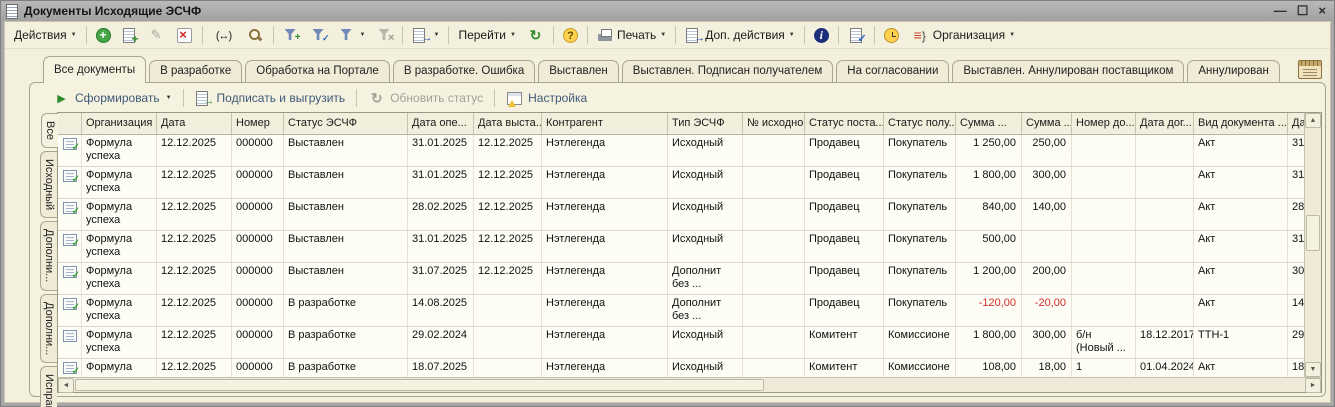 This screenshot has height=407, width=1335. What do you see at coordinates (1313, 120) in the screenshot?
I see `scroll-up-button: ▲` at bounding box center [1313, 120].